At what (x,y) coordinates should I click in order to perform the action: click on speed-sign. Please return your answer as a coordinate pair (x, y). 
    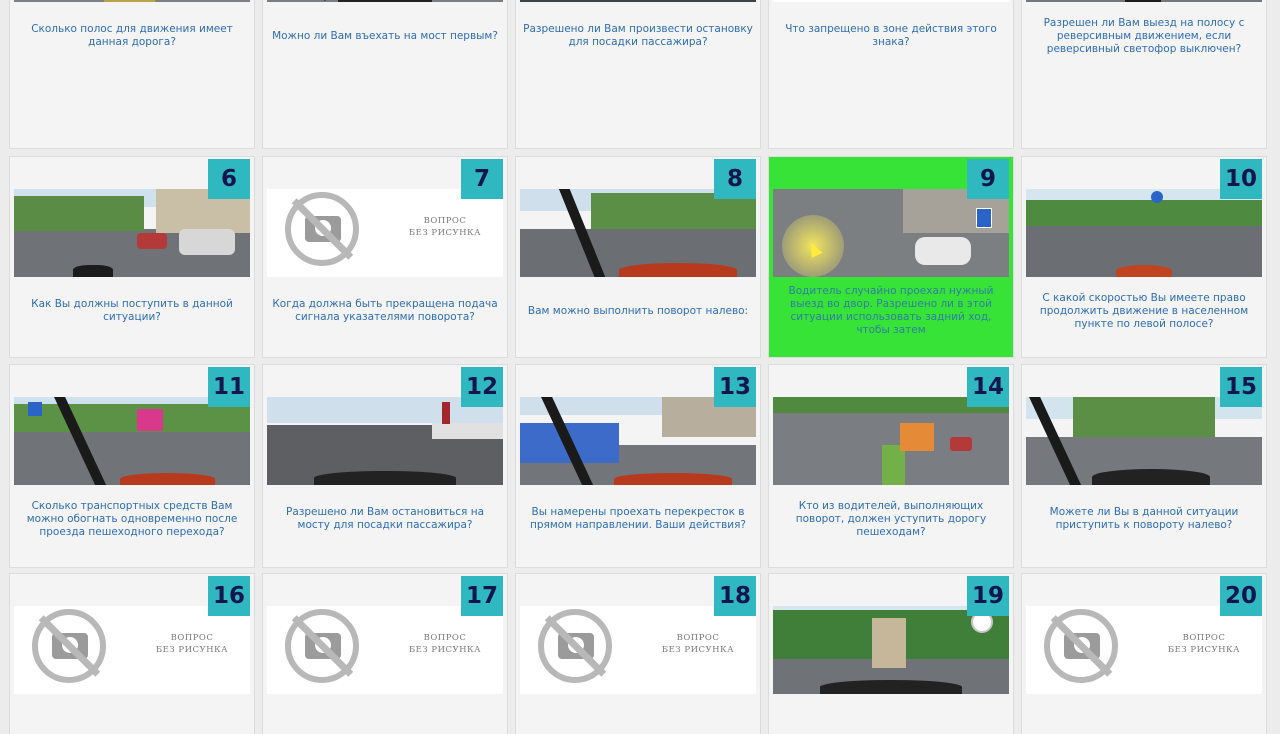
    Looking at the image, I should click on (1157, 196).